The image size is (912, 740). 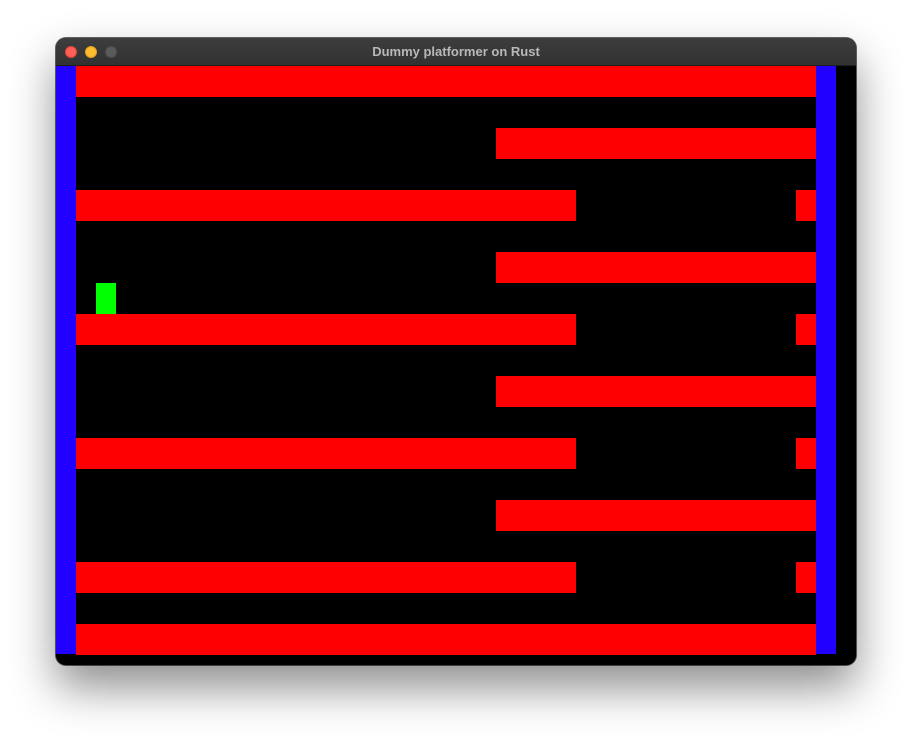 I want to click on player-character, so click(x=106, y=298).